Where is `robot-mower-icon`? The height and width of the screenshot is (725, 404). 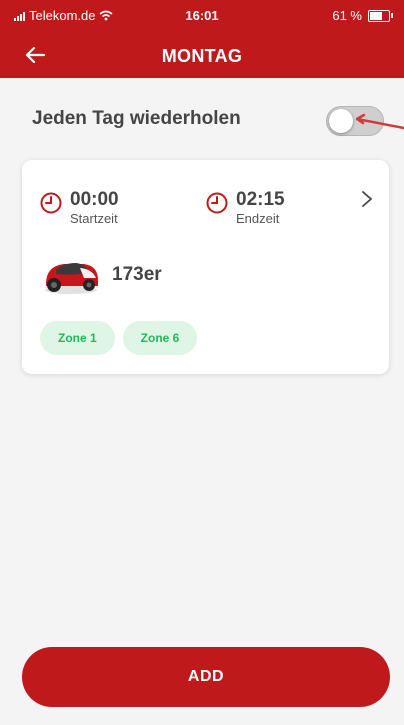
robot-mower-icon is located at coordinates (71, 278).